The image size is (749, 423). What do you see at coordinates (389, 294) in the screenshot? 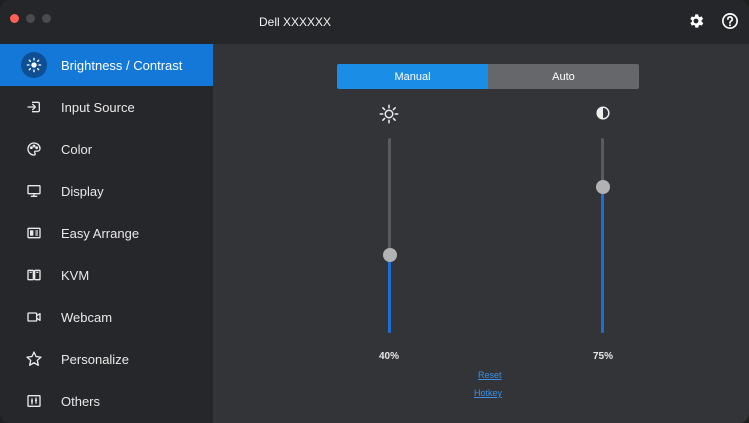
I see `brightness-slider-fill` at bounding box center [389, 294].